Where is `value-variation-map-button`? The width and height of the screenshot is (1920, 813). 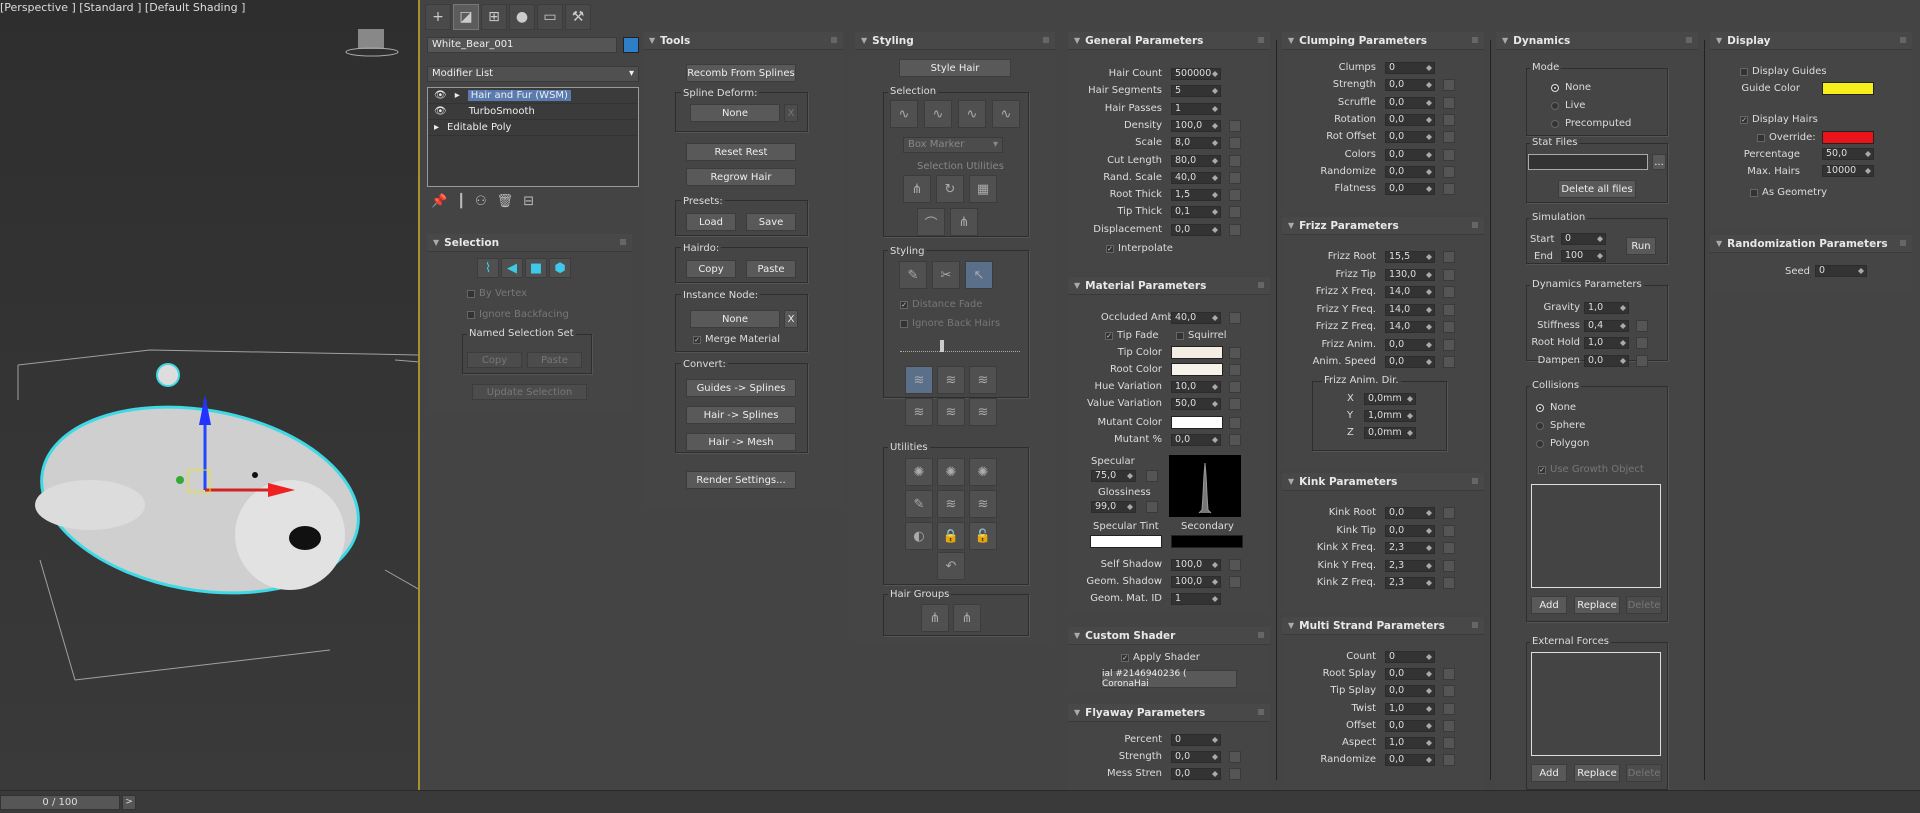 value-variation-map-button is located at coordinates (1235, 404).